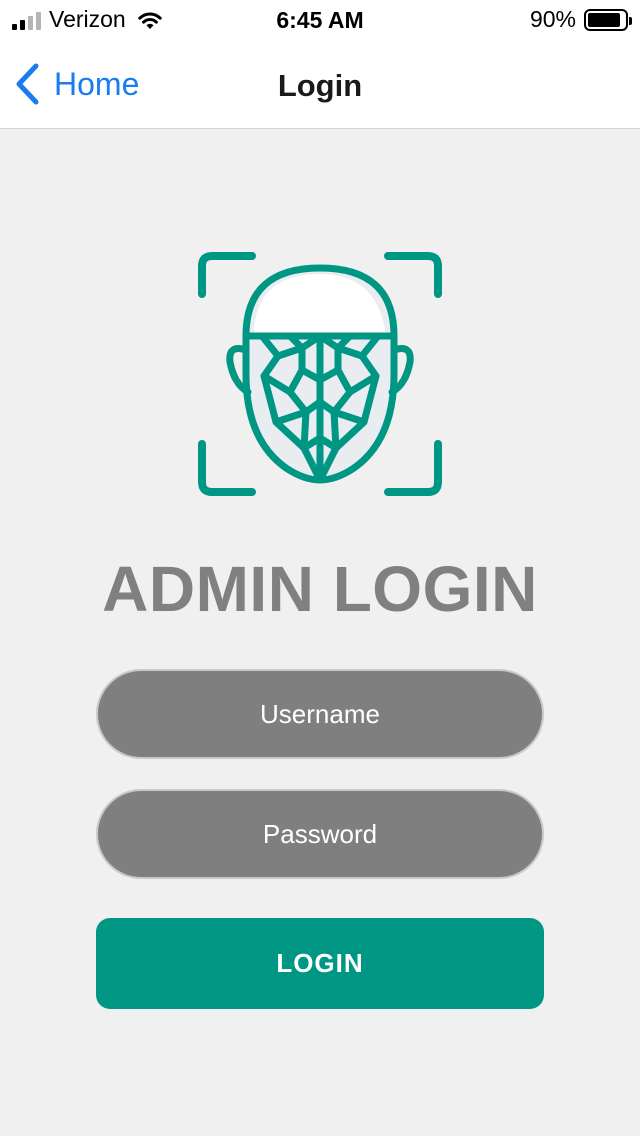  I want to click on battery-icon, so click(608, 19).